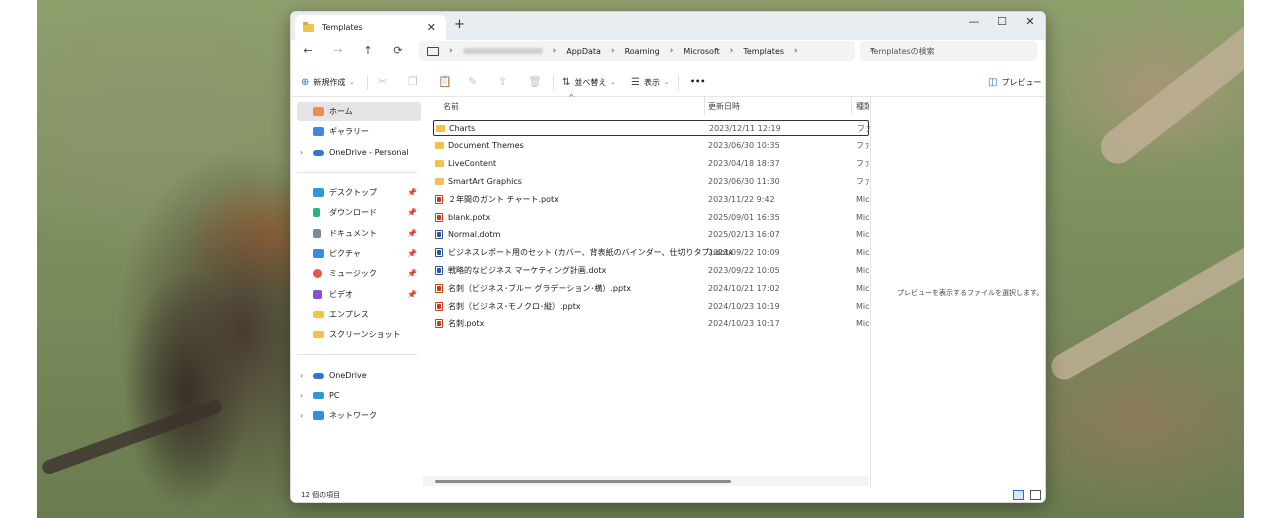  Describe the element at coordinates (1030, 21) in the screenshot. I see `close-button: ✕` at that location.